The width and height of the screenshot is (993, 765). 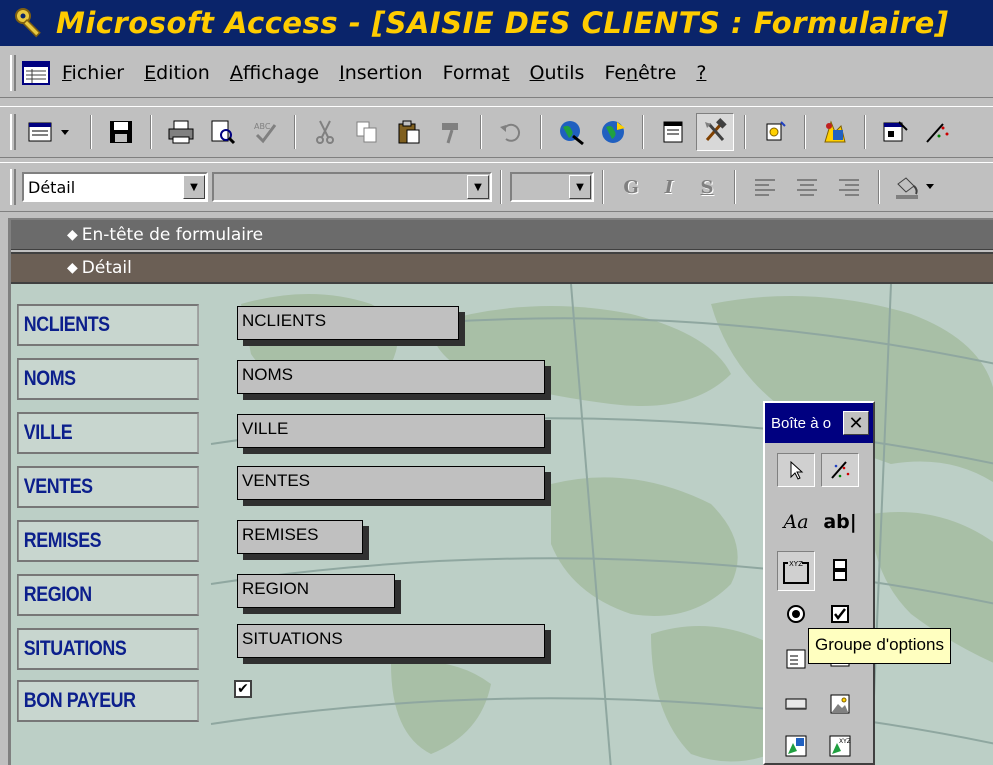 I want to click on label-nclients: NCLIENTS, so click(x=108, y=325).